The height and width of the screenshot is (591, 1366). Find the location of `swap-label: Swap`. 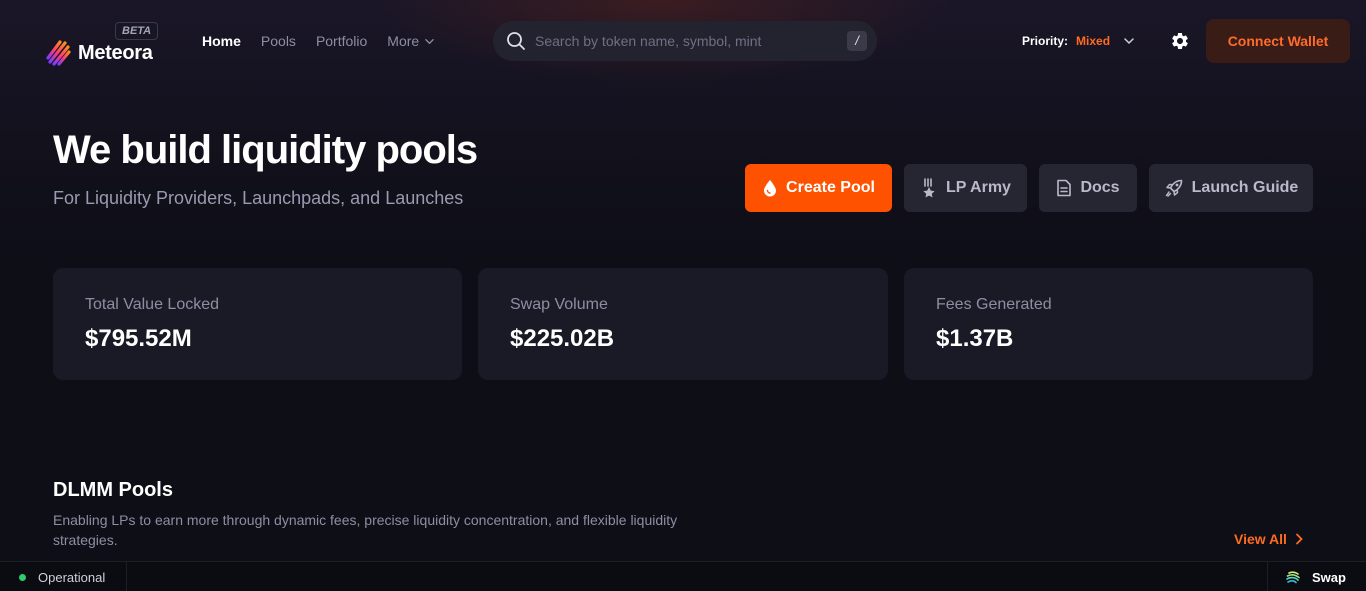

swap-label: Swap is located at coordinates (1329, 577).